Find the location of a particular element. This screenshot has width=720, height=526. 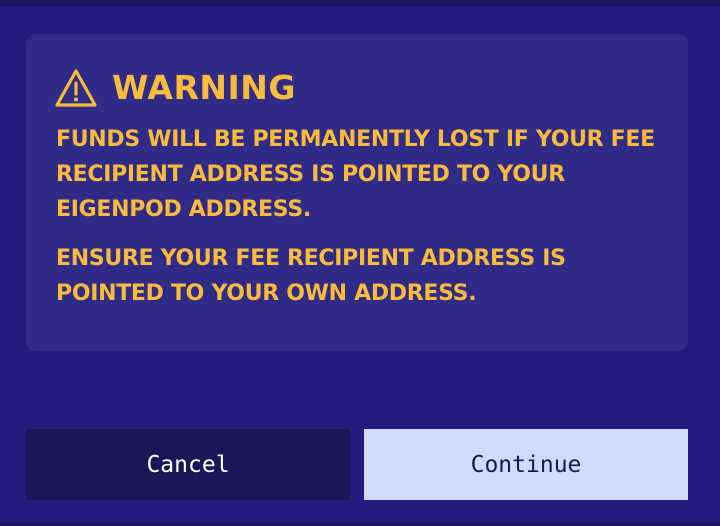

warning-triangle-icon is located at coordinates (76, 88).